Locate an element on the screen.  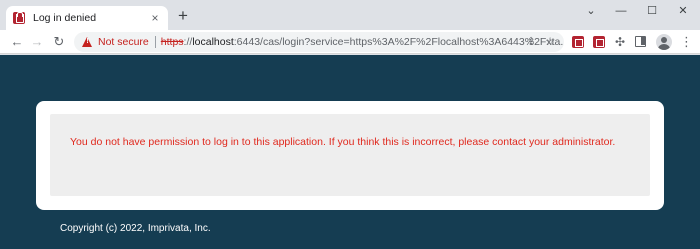
tab-search-icon: ⌄ is located at coordinates (591, 11).